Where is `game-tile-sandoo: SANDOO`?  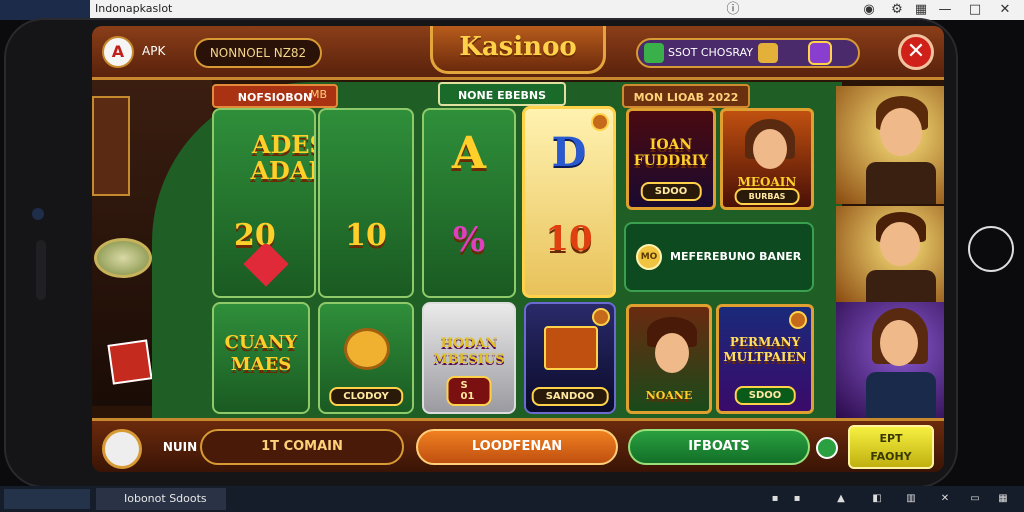 game-tile-sandoo: SANDOO is located at coordinates (570, 358).